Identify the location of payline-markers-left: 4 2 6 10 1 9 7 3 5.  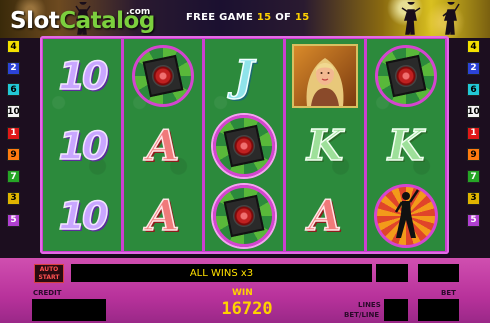
(14, 137).